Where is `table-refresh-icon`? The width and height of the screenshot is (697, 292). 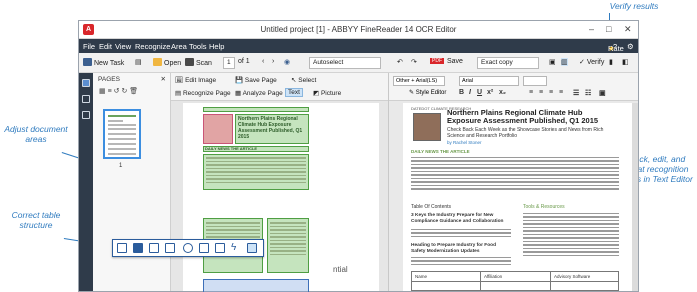 table-refresh-icon is located at coordinates (188, 248).